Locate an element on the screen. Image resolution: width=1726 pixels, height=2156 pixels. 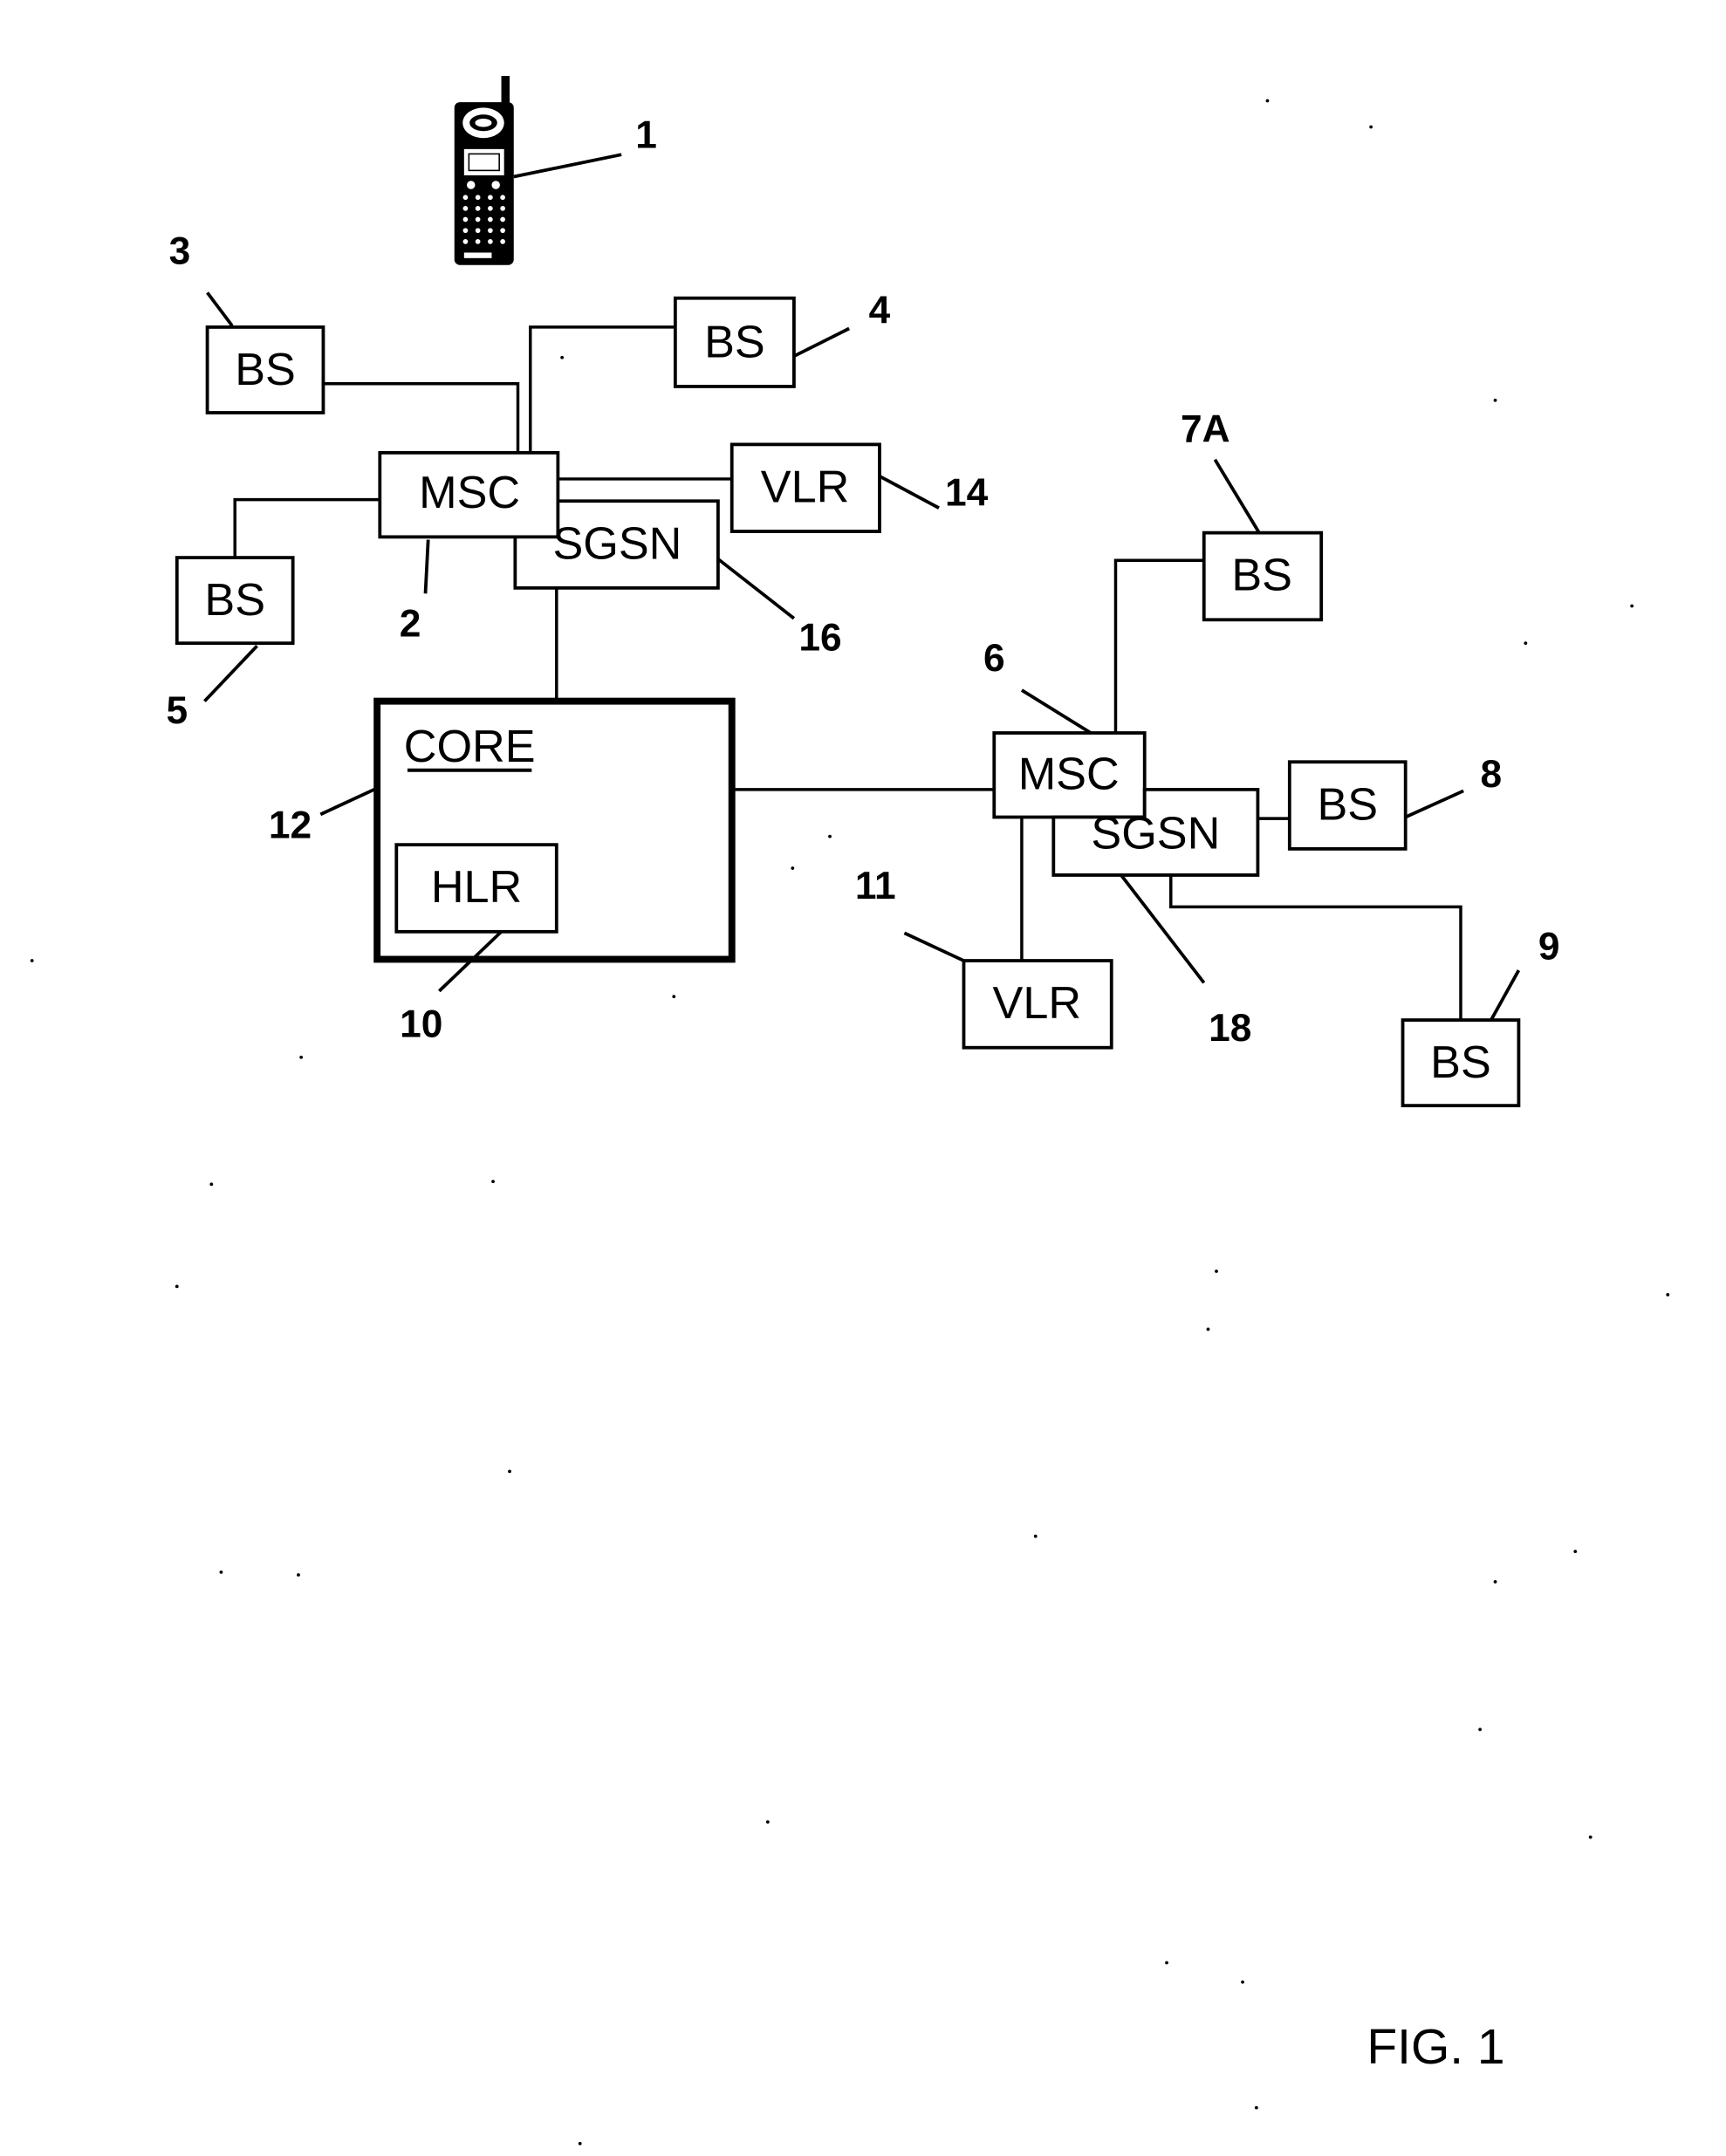
ref-7a: 7A is located at coordinates (1205, 428).